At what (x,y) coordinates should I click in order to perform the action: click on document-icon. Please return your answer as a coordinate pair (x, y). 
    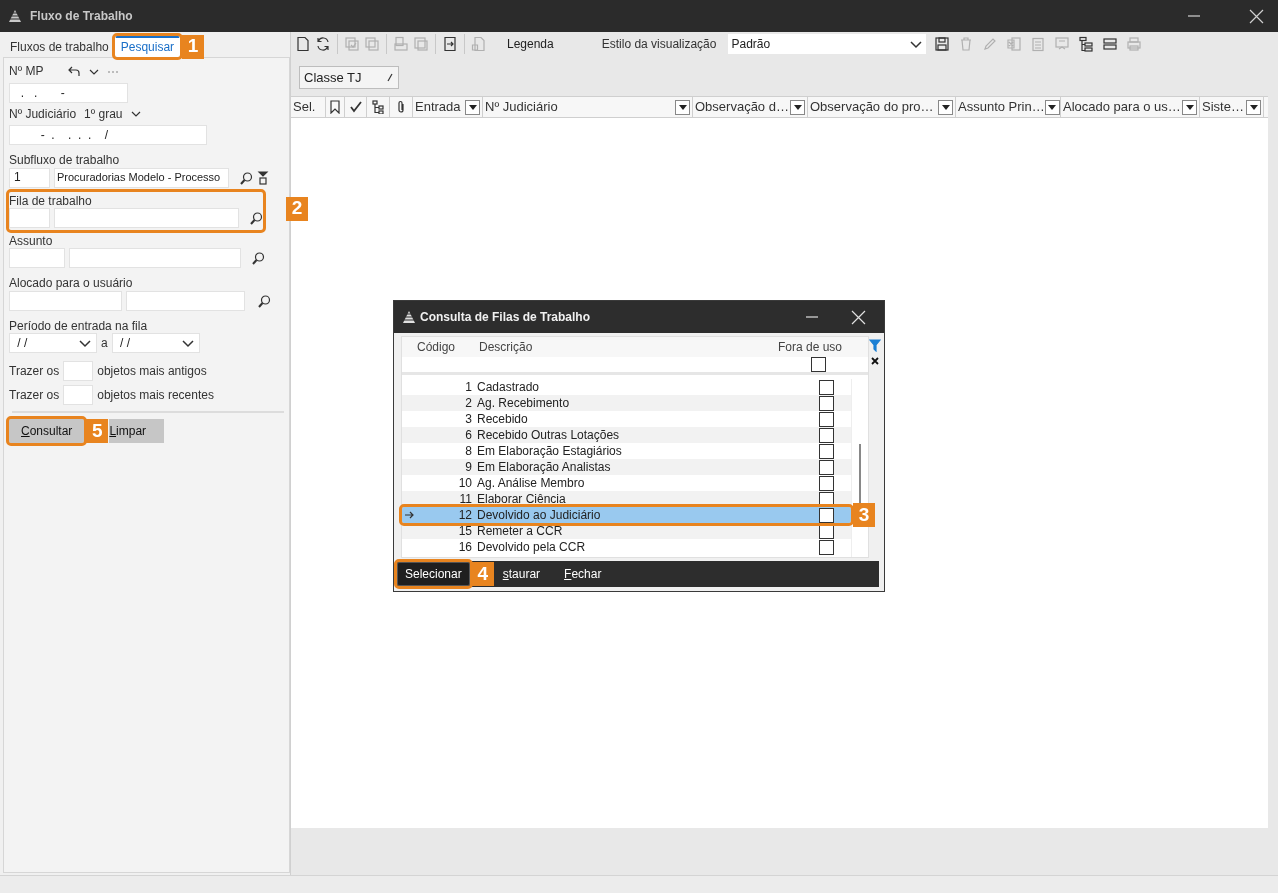
    Looking at the image, I should click on (303, 44).